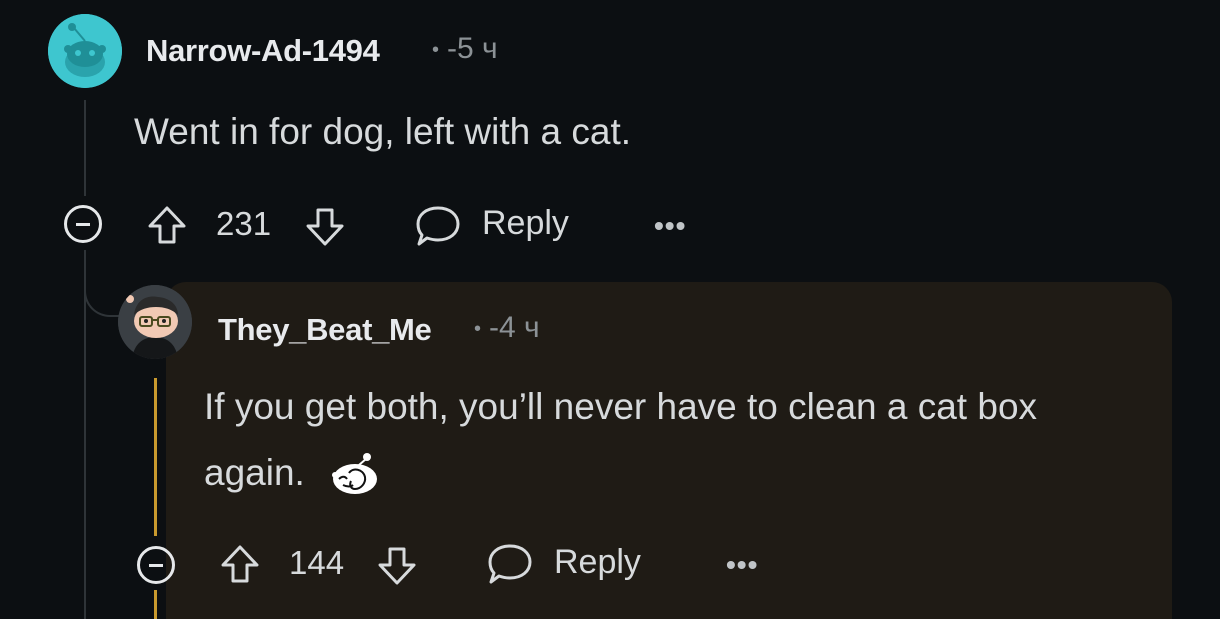 The image size is (1220, 619). Describe the element at coordinates (156, 565) in the screenshot. I see `collapse-reply-button` at that location.